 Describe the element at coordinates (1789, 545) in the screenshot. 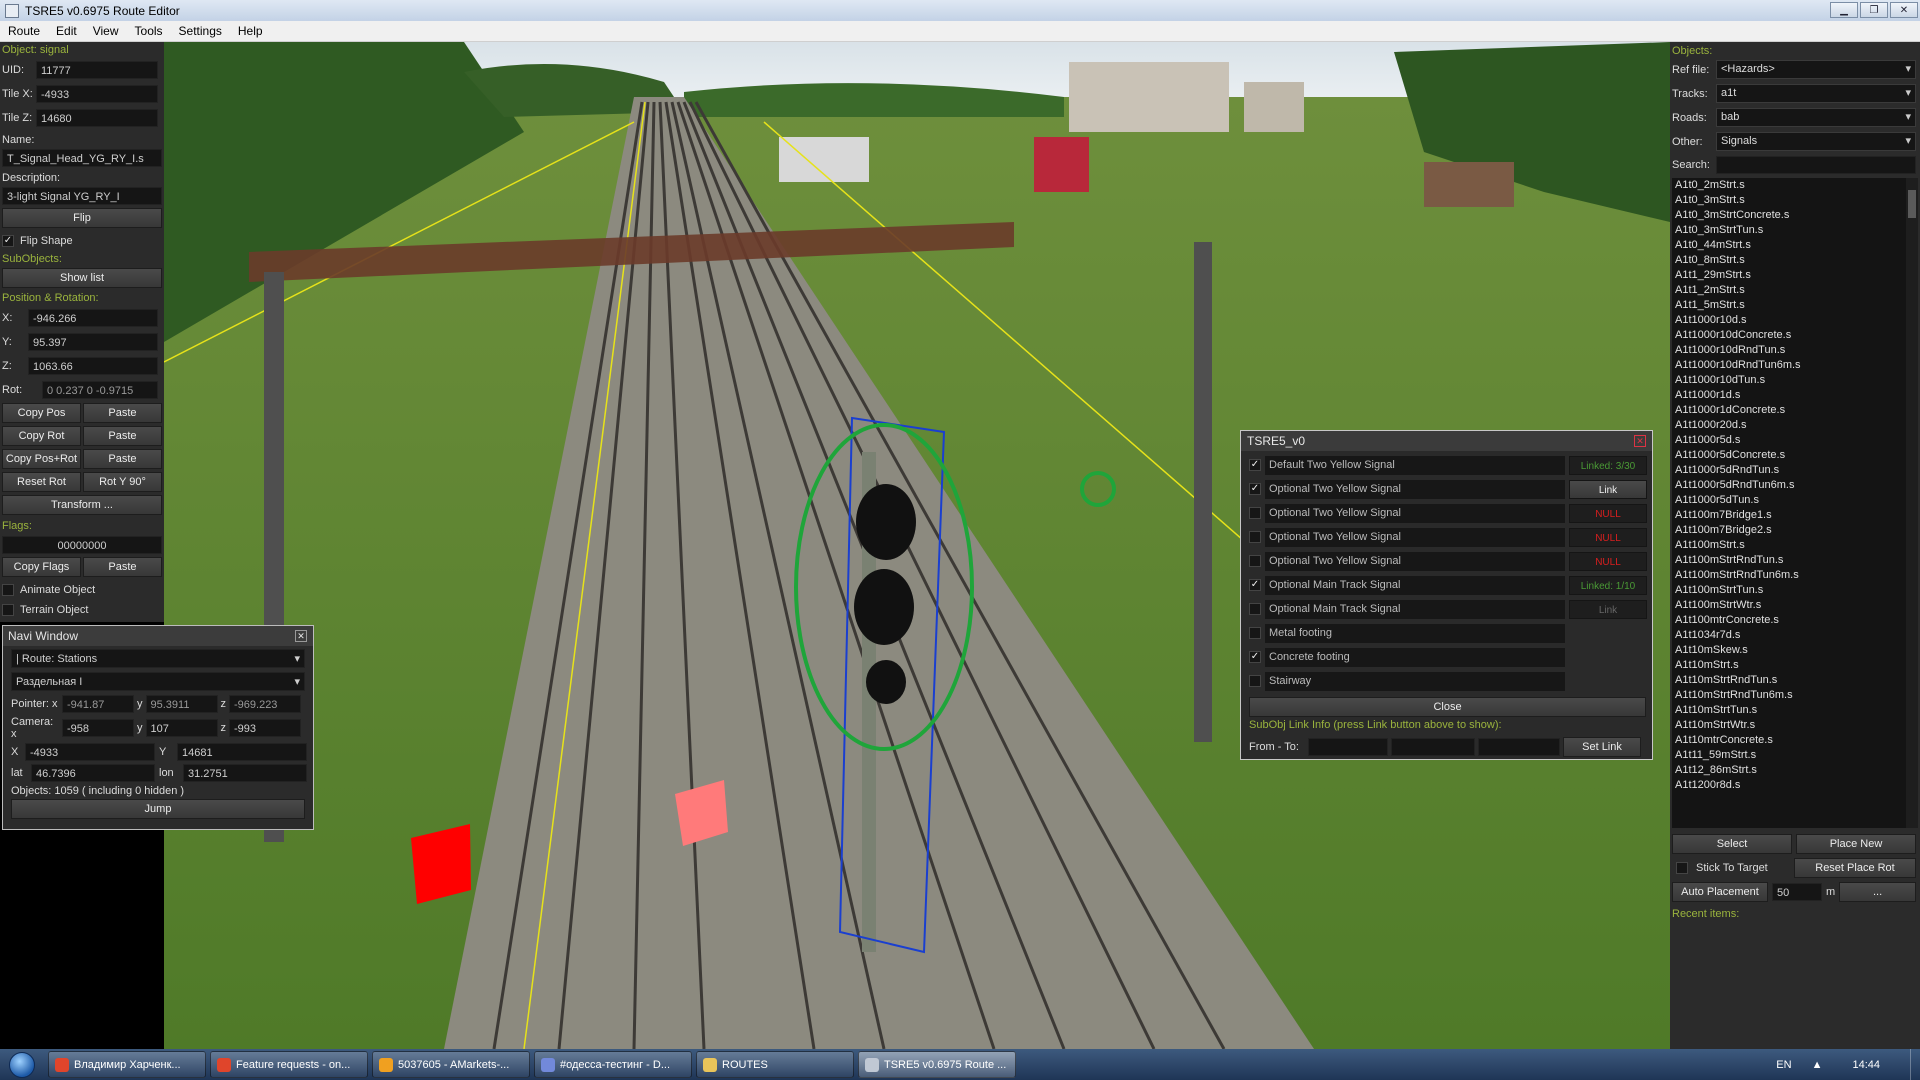

I see `list-item: A1t100mStrt.s` at that location.